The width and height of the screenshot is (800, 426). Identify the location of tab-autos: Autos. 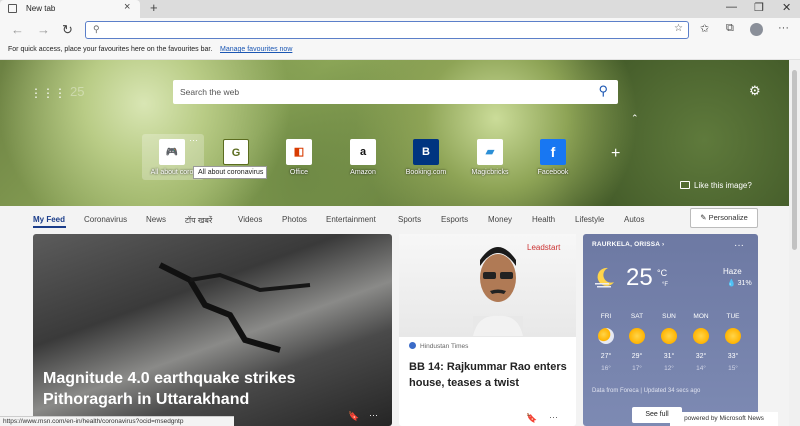
(634, 219).